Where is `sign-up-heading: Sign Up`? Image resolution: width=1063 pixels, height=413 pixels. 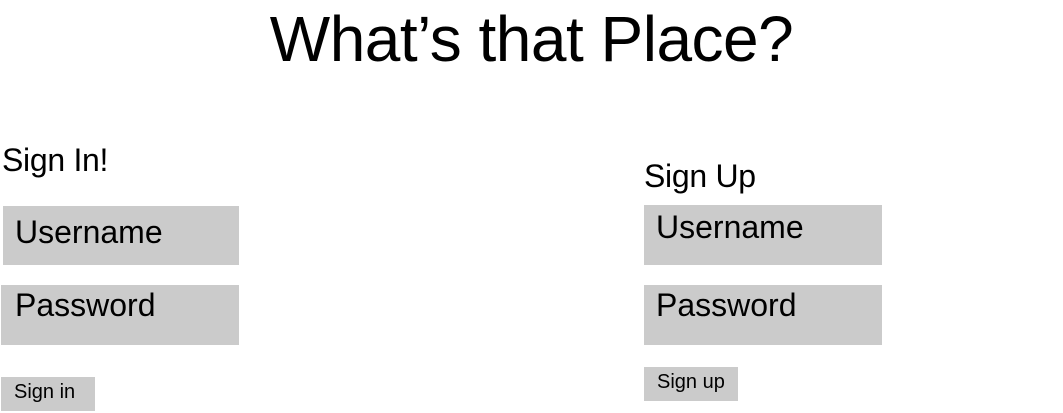
sign-up-heading: Sign Up is located at coordinates (700, 176).